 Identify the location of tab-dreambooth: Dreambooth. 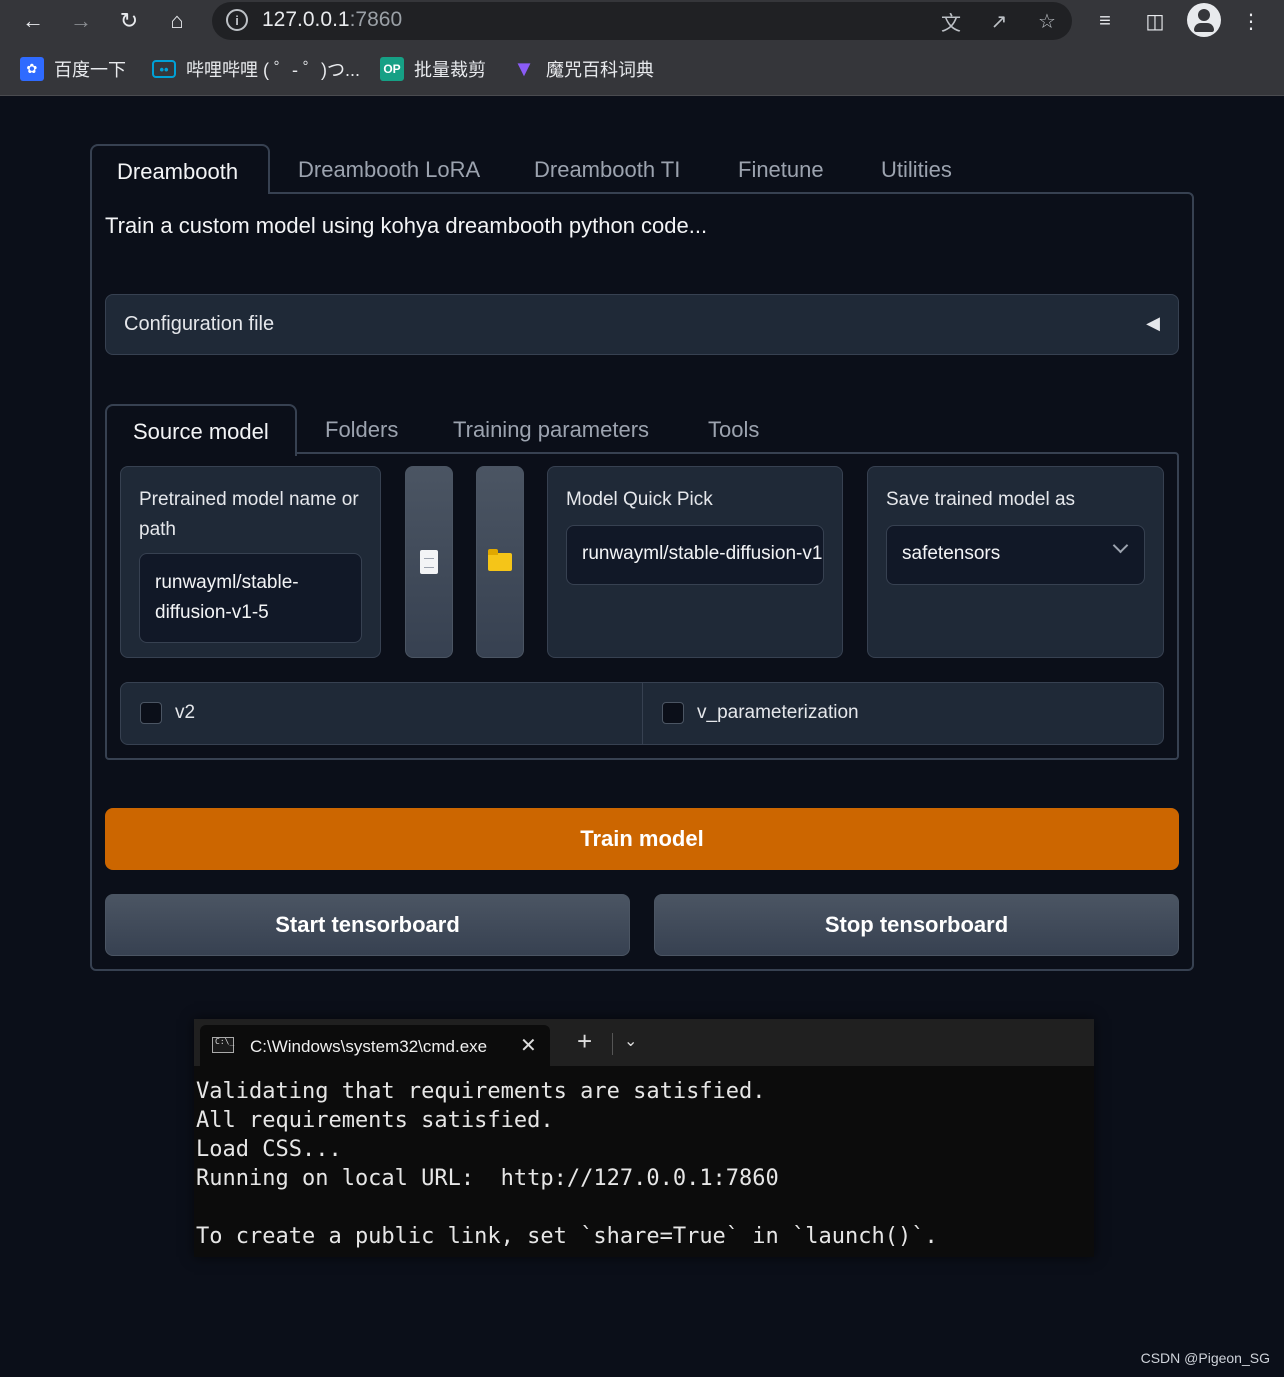
(180, 169).